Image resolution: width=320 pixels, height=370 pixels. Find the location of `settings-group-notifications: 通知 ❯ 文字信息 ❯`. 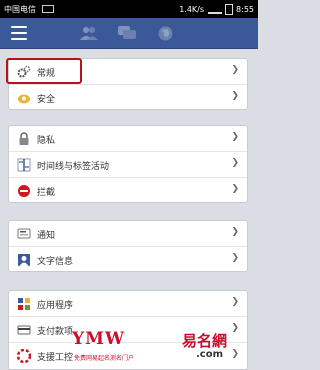

settings-group-notifications: 通知 ❯ 文字信息 ❯ is located at coordinates (128, 246).